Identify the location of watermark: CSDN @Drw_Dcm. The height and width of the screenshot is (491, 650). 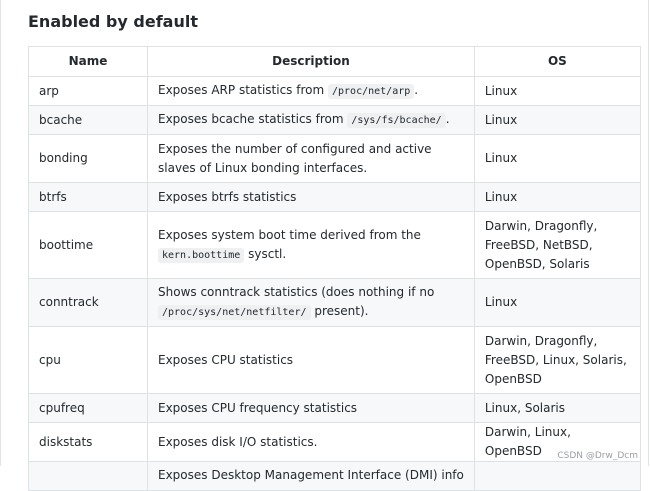
(597, 456).